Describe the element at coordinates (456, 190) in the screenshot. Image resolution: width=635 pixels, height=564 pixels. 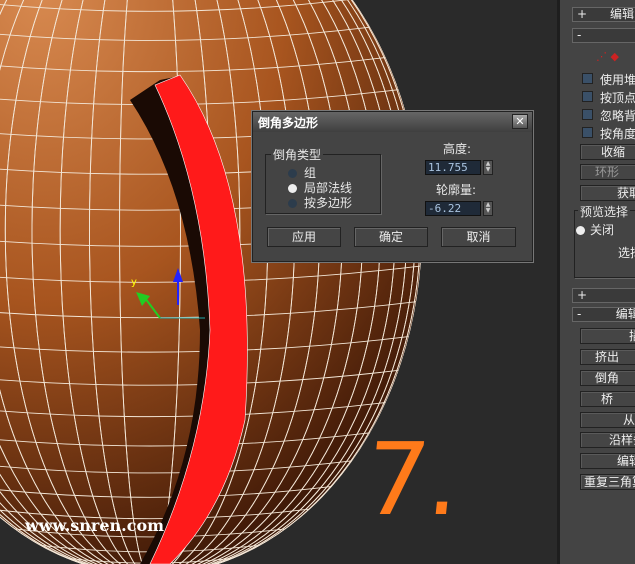
I see `outline-label: 轮廓量:` at that location.